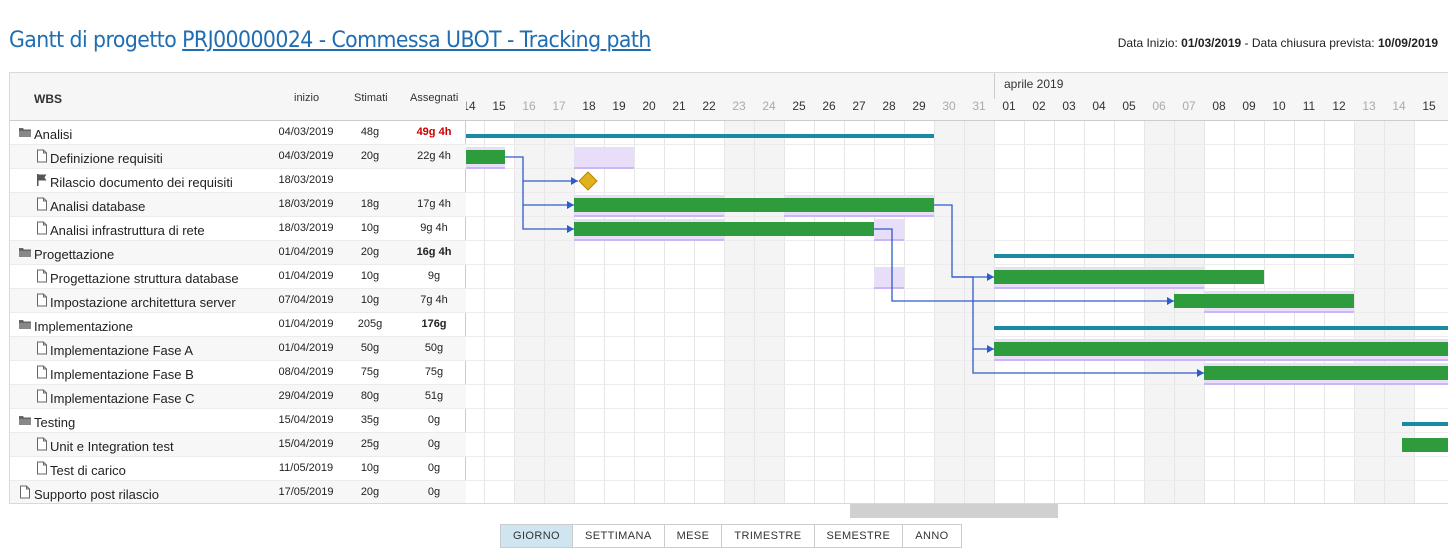 The width and height of the screenshot is (1448, 549). Describe the element at coordinates (238, 397) in the screenshot. I see `task-row: Implementazione Fase C 29/04/2019 80g 51g` at that location.